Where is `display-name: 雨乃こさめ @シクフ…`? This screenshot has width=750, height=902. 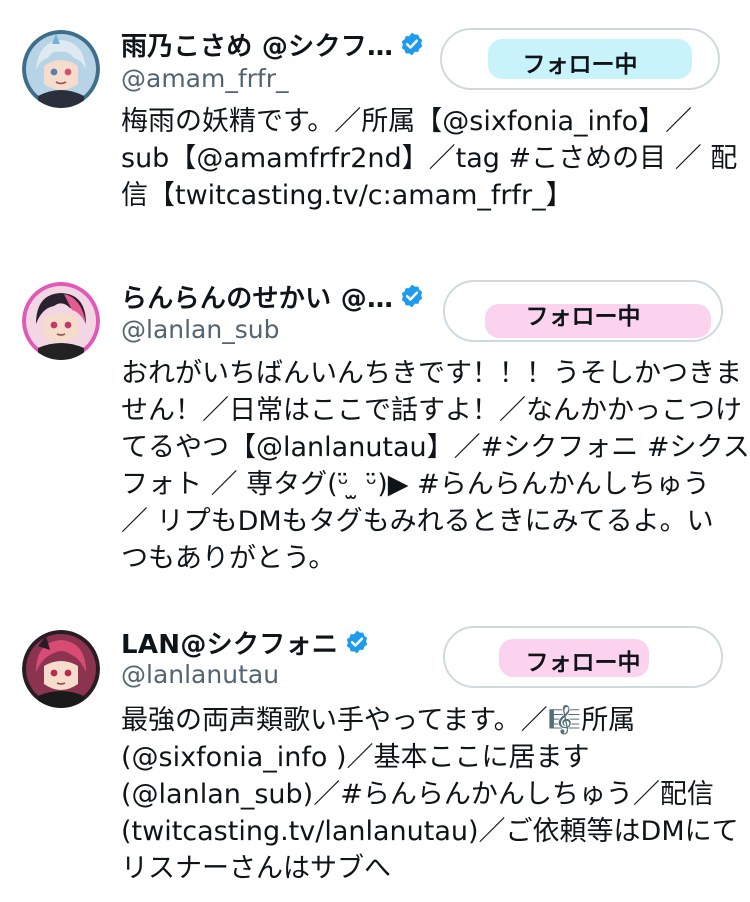 display-name: 雨乃こさめ @シクフ… is located at coordinates (257, 44).